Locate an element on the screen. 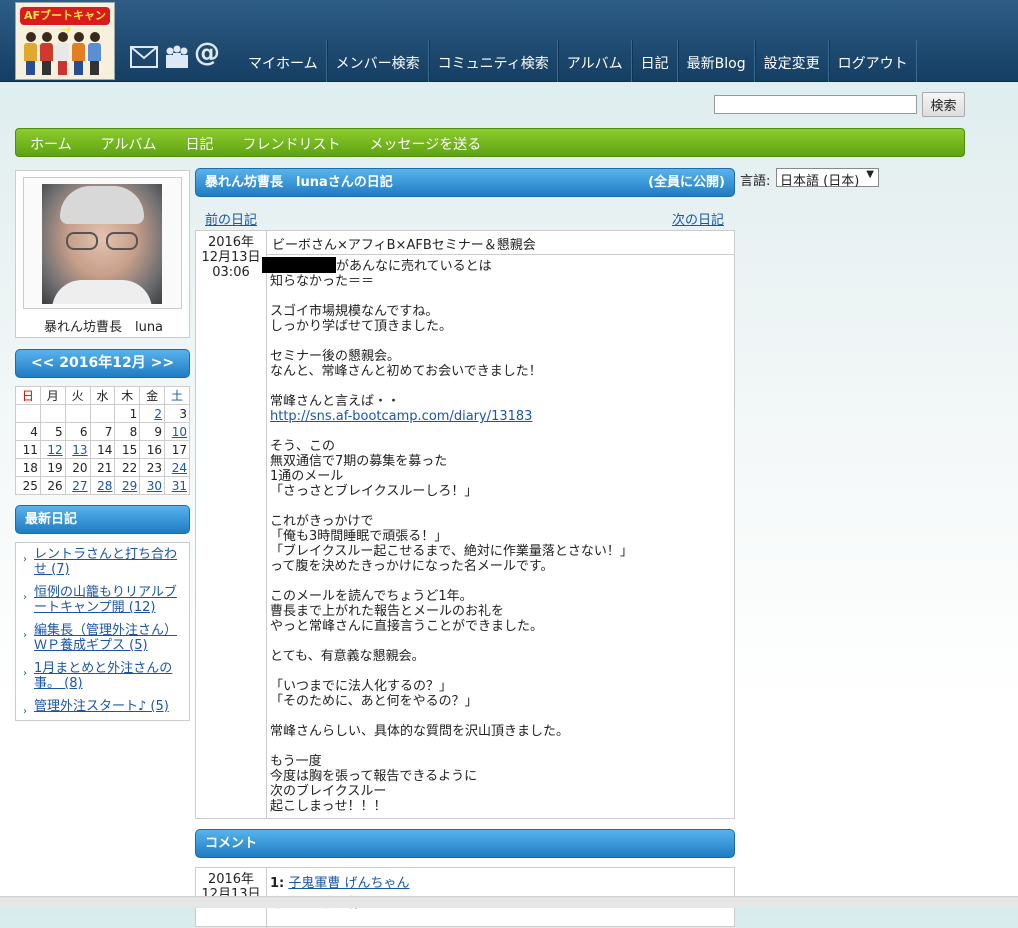 This screenshot has height=928, width=1018. nav-album: アルバム is located at coordinates (594, 61).